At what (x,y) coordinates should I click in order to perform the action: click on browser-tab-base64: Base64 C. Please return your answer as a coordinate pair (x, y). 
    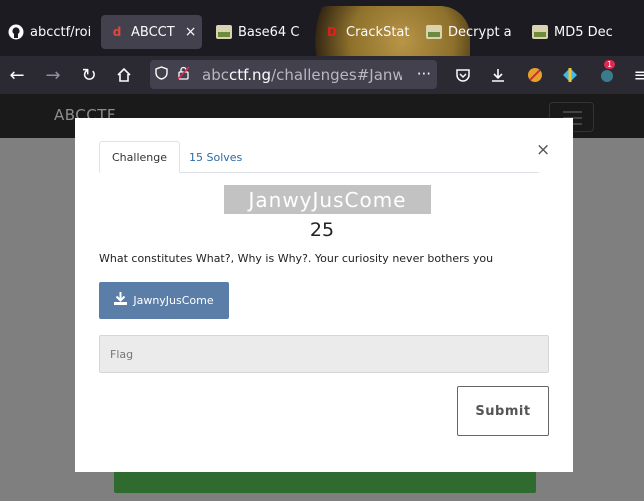
    Looking at the image, I should click on (256, 32).